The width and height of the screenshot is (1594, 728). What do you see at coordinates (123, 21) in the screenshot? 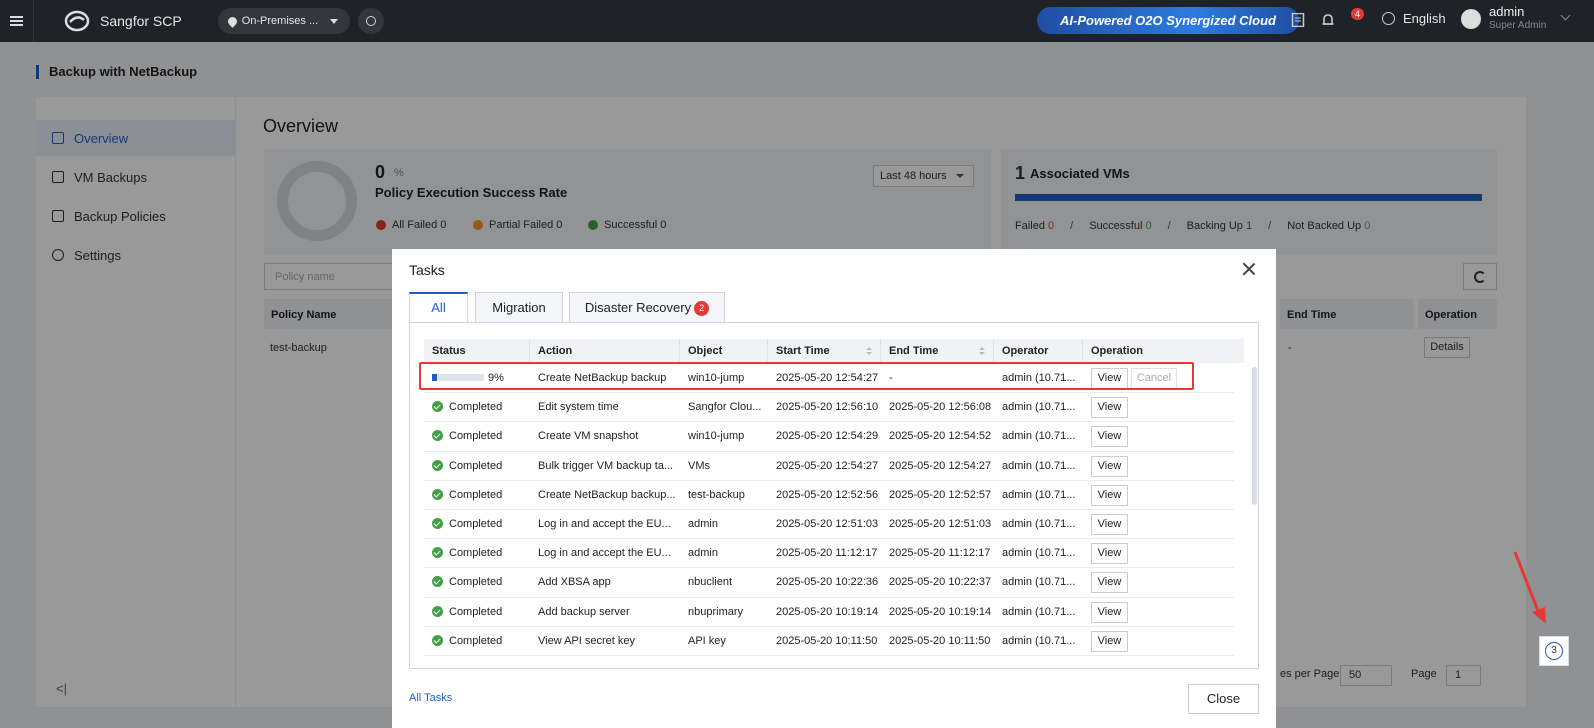
I see `brand-logo: Sangfor SCP` at bounding box center [123, 21].